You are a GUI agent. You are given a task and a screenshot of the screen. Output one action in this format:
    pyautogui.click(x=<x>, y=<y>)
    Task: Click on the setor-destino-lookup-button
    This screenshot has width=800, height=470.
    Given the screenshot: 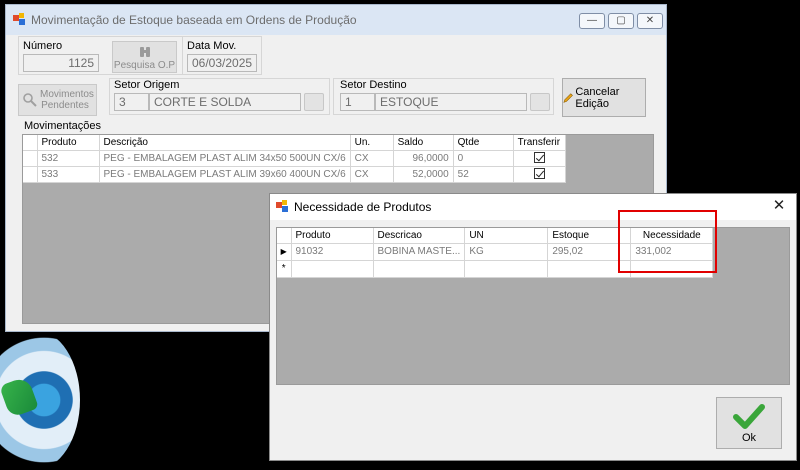 What is the action you would take?
    pyautogui.click(x=540, y=102)
    